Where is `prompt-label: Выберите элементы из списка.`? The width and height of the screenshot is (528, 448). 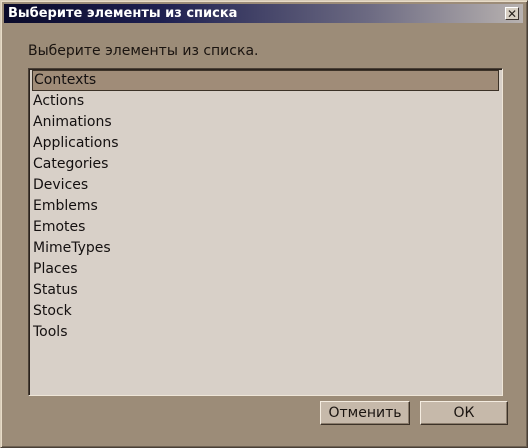 prompt-label: Выберите элементы из списка. is located at coordinates (143, 51).